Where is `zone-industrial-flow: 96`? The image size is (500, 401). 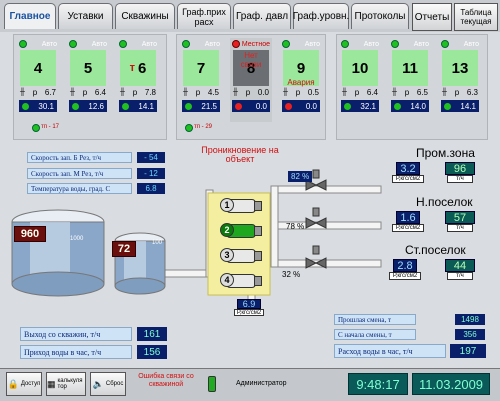
zone-industrial-flow: 96 is located at coordinates (460, 168).